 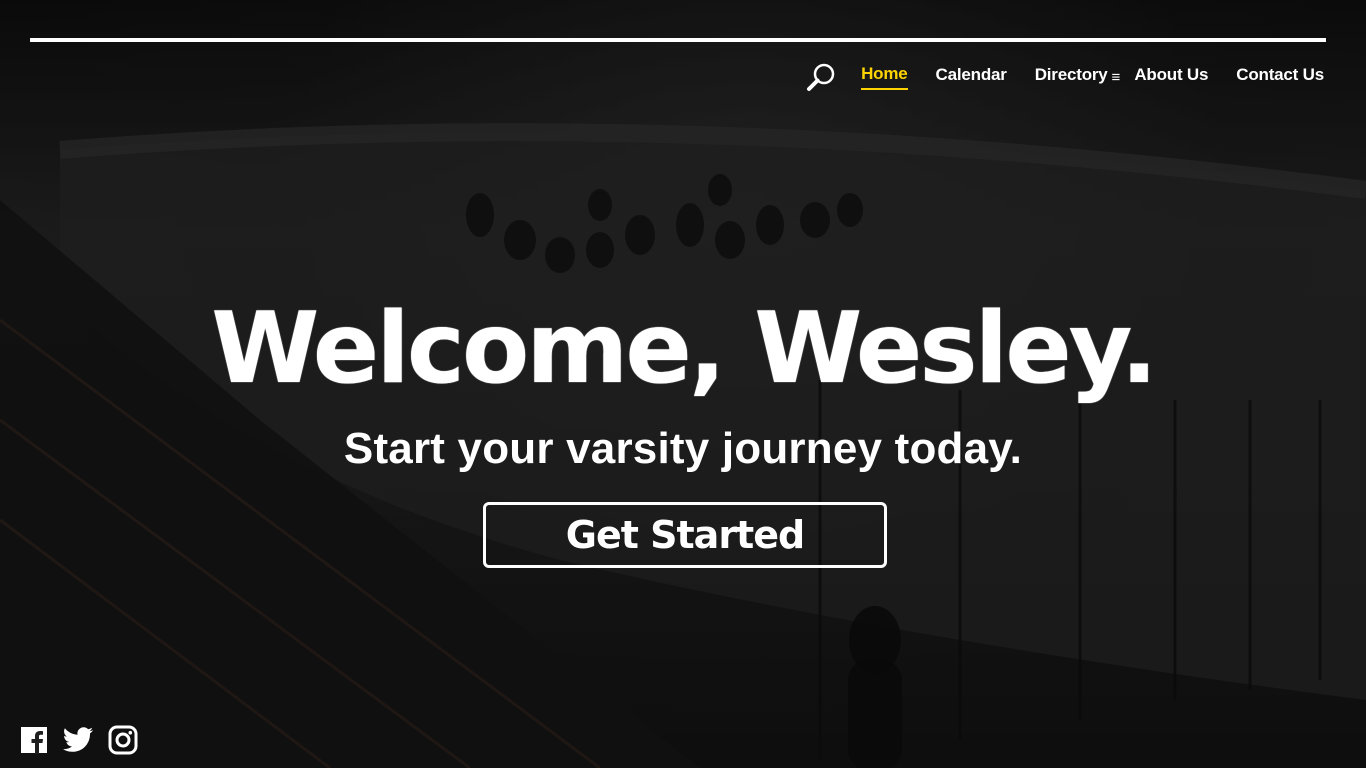 I want to click on search-icon, so click(x=821, y=77).